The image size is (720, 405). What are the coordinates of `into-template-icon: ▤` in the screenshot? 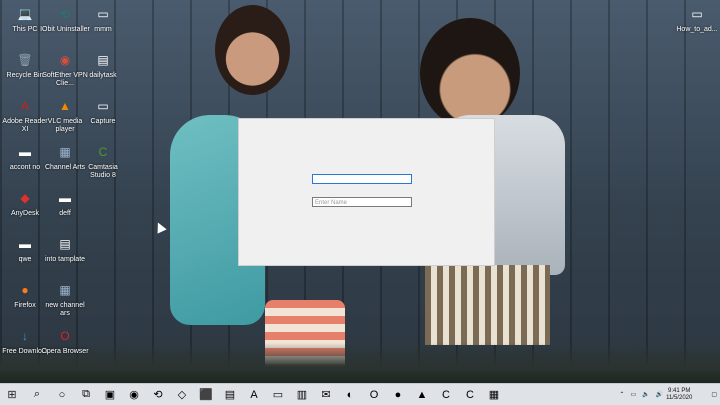 It's located at (65, 244).